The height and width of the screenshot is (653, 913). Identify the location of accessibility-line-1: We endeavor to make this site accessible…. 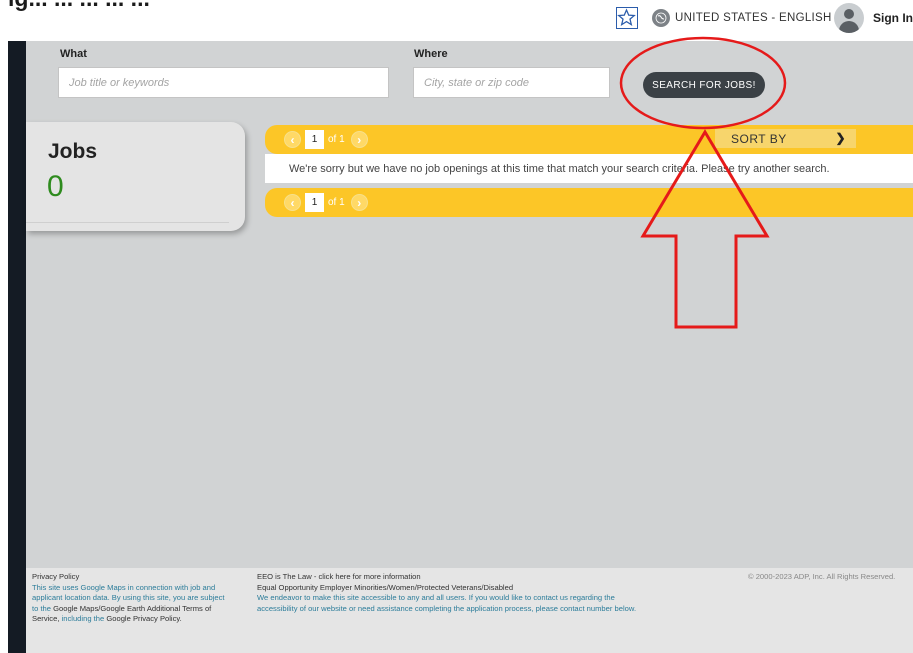
(436, 597).